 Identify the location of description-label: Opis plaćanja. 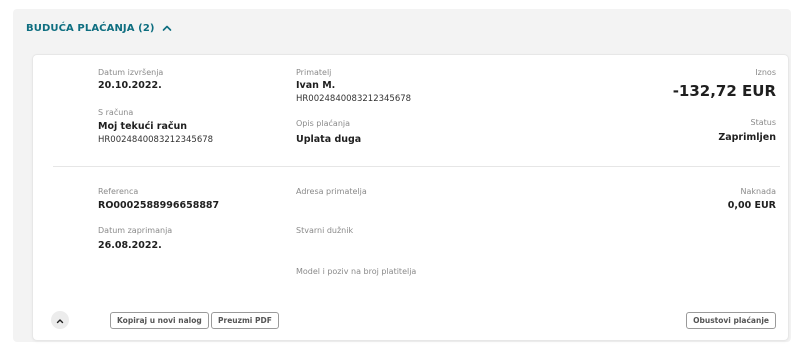
(323, 123).